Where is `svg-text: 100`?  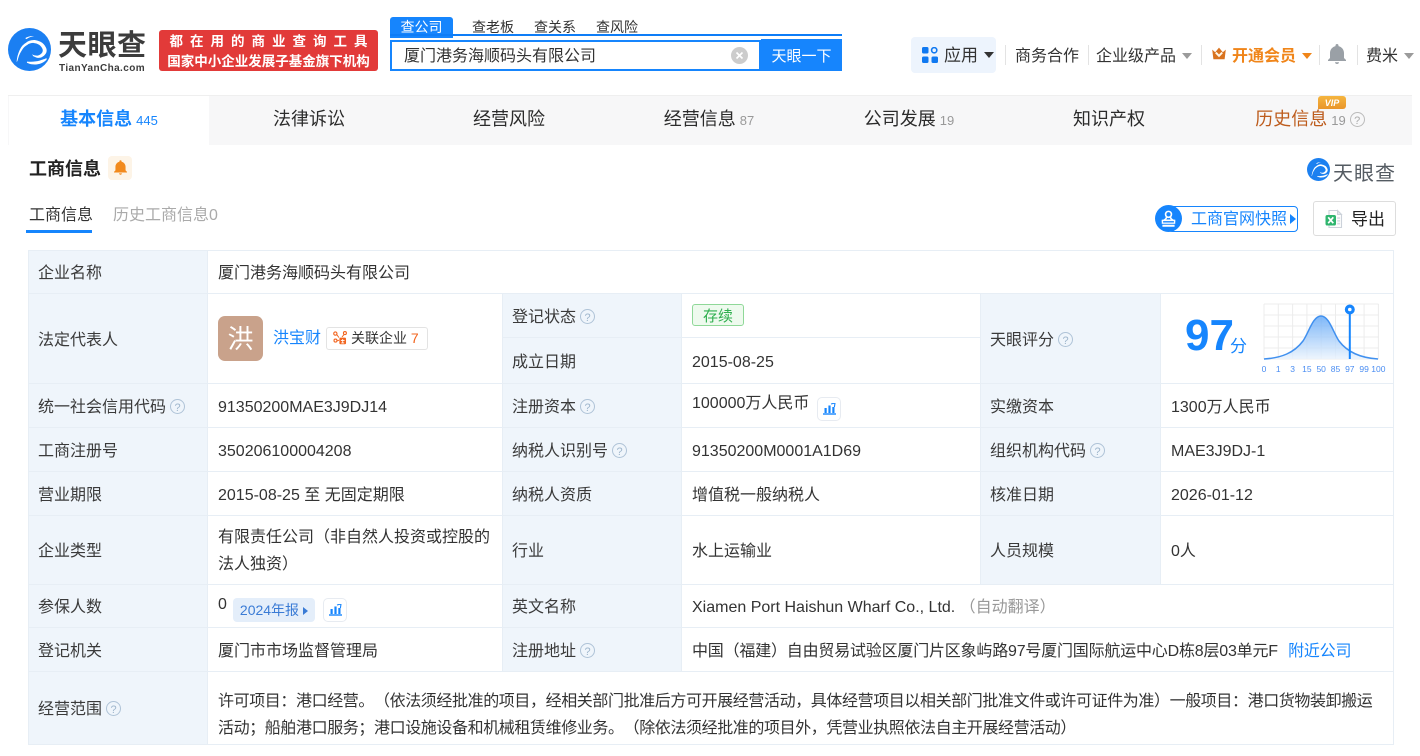
svg-text: 100 is located at coordinates (1378, 369).